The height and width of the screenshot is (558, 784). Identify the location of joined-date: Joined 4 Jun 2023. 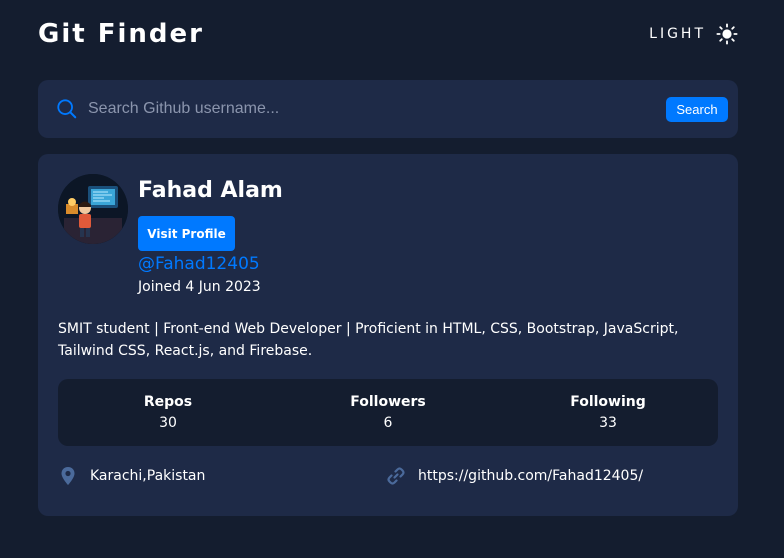
(199, 287).